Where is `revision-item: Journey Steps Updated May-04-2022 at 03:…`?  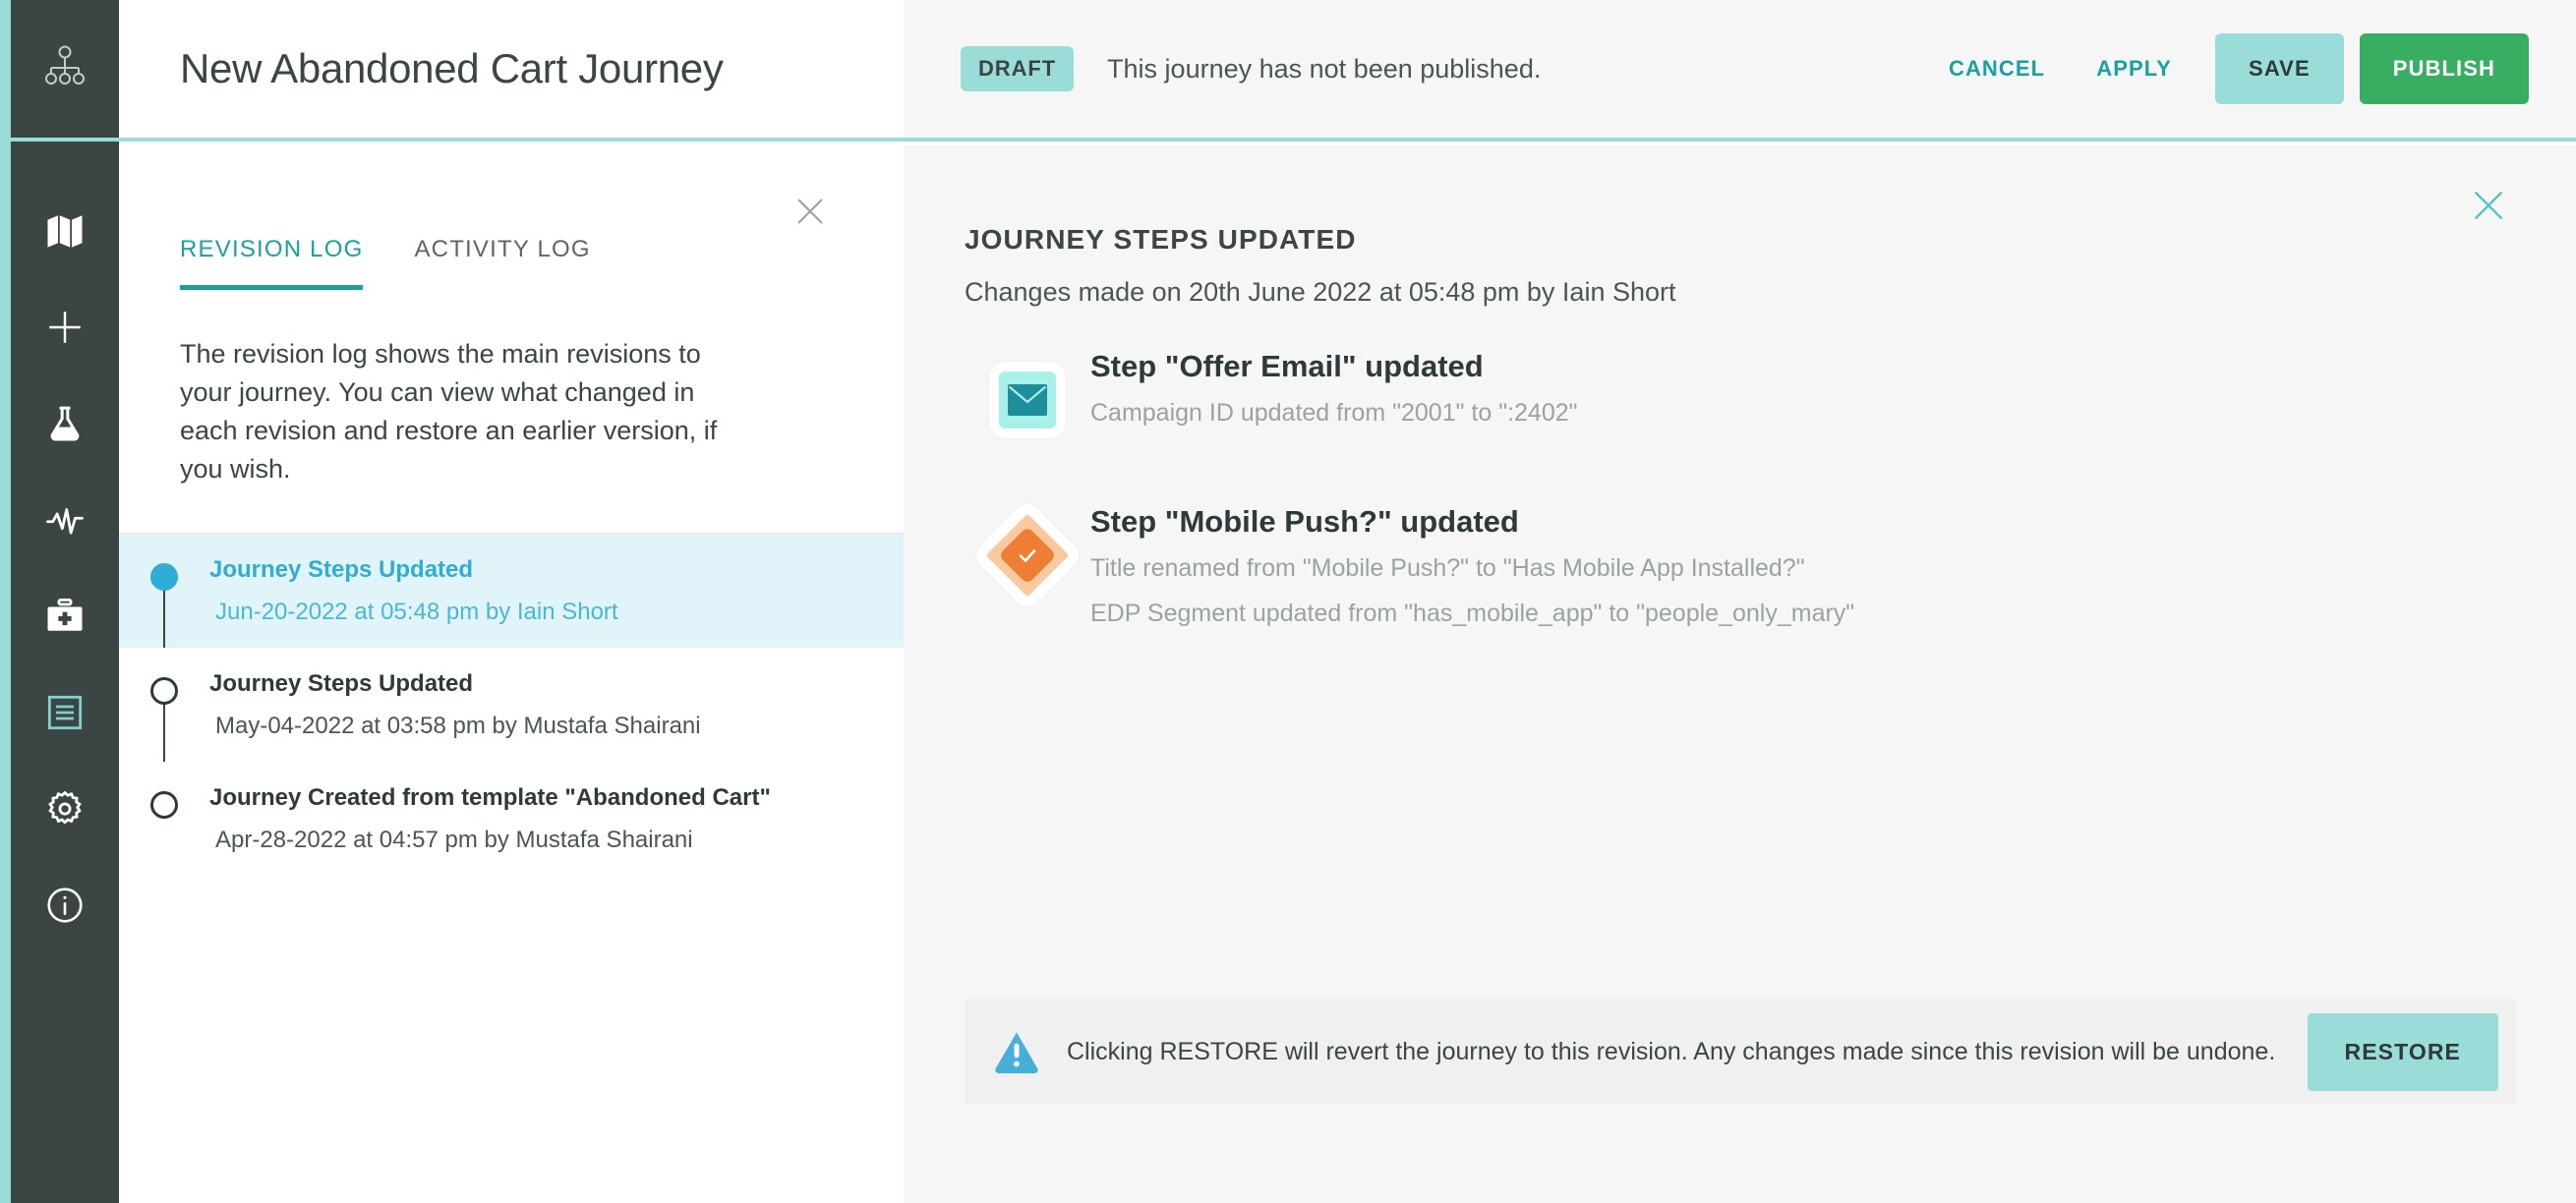
revision-item: Journey Steps Updated May-04-2022 at 03:… is located at coordinates (511, 705).